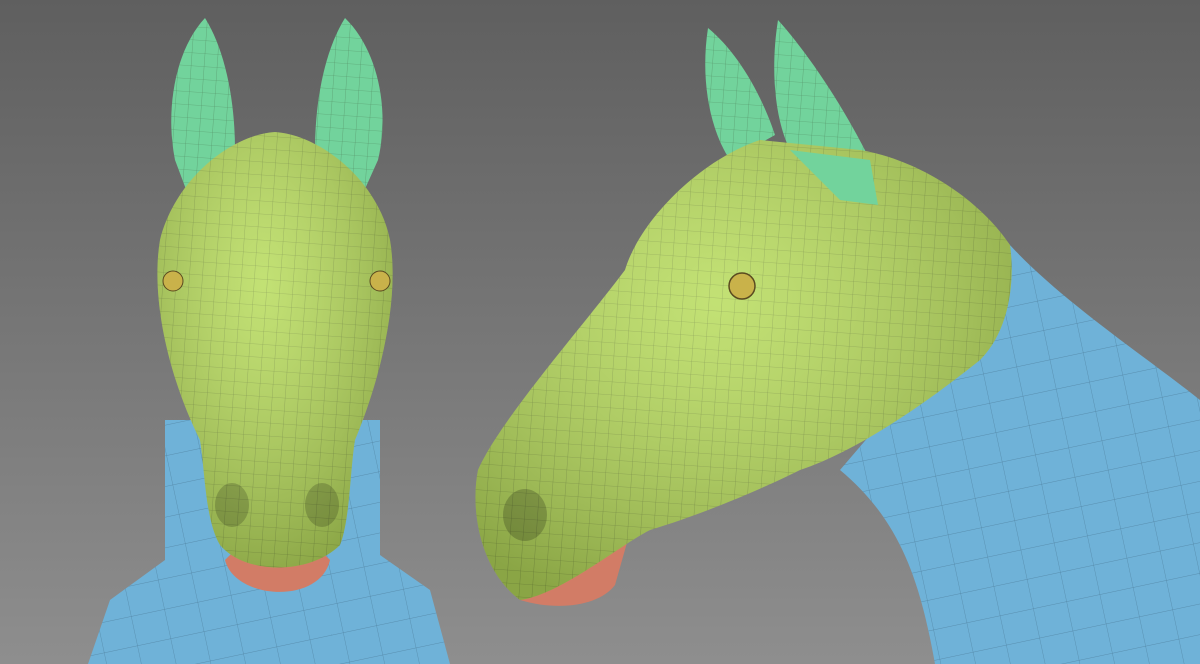 The height and width of the screenshot is (664, 1200). I want to click on side-eye, so click(742, 286).